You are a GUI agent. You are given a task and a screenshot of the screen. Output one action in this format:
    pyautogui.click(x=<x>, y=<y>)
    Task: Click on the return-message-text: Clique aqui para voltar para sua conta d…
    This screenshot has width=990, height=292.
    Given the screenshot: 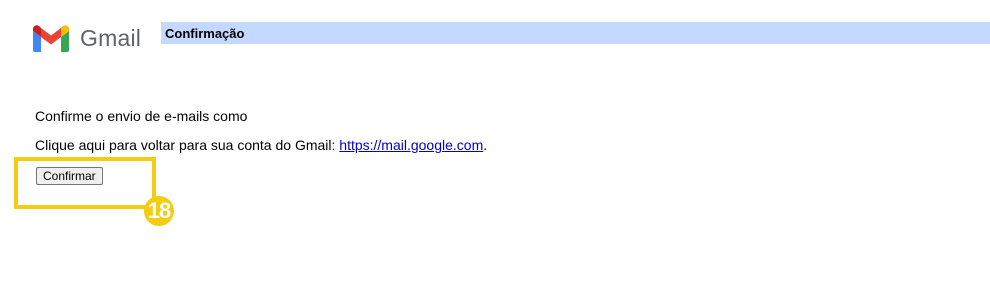 What is the action you would take?
    pyautogui.click(x=187, y=145)
    